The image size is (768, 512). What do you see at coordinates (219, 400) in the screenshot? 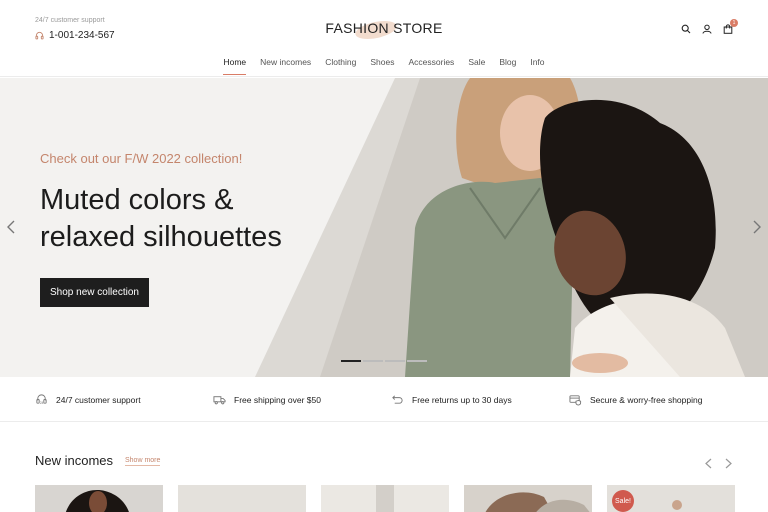
I see `truck-icon` at bounding box center [219, 400].